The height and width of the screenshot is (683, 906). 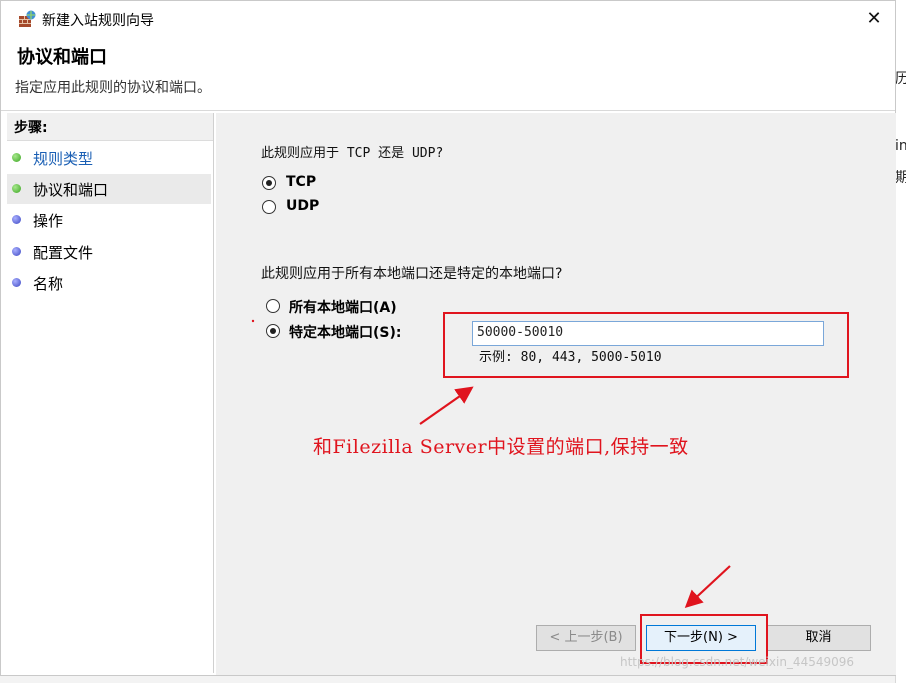 I want to click on step-label: 协议和端口, so click(x=71, y=190).